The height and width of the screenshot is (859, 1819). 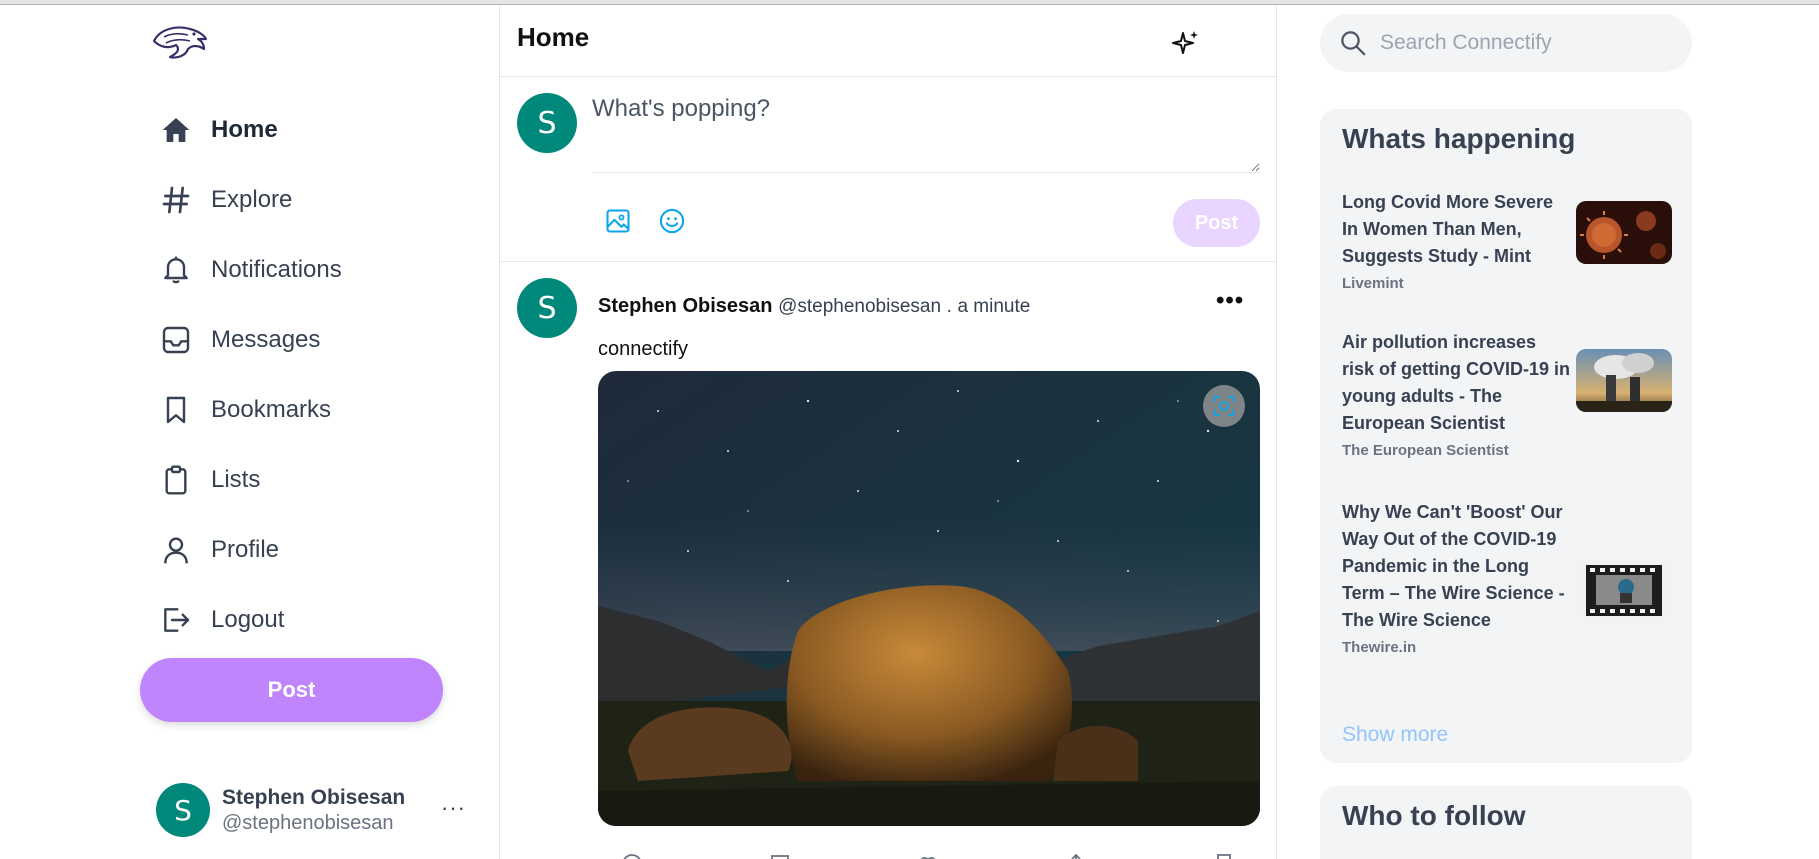 I want to click on share-icon, so click(x=1076, y=855).